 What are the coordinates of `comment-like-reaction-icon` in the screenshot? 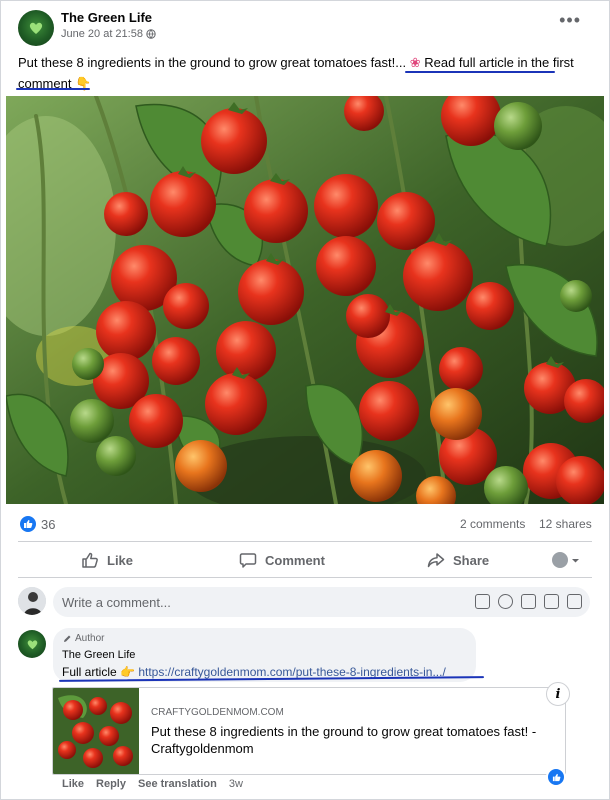 It's located at (556, 777).